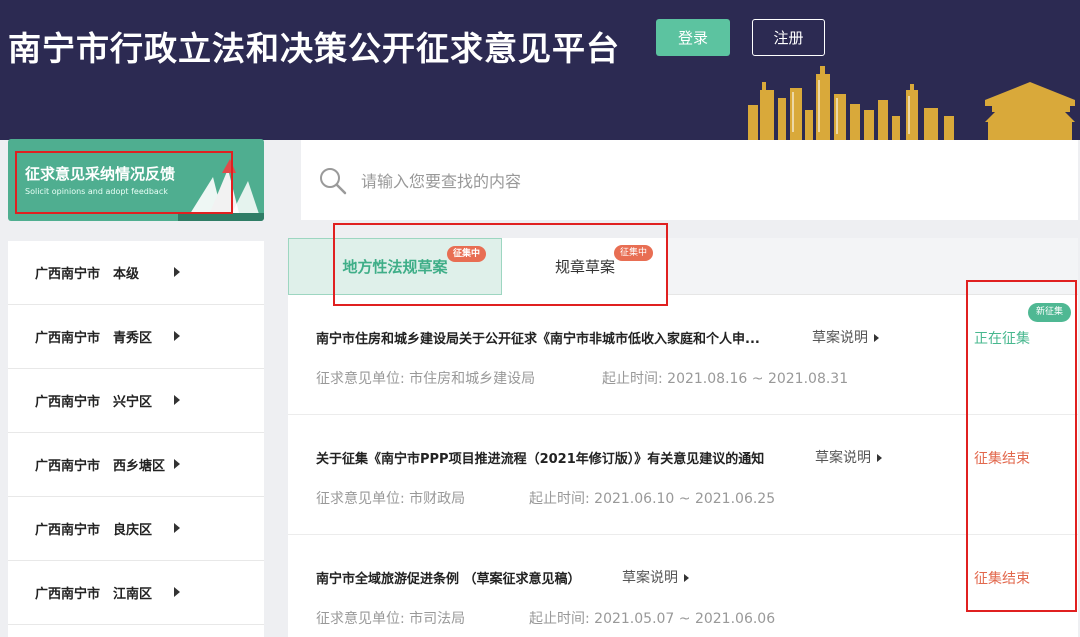 The image size is (1080, 637). Describe the element at coordinates (133, 402) in the screenshot. I see `sidebar-item-district: 兴宁区` at that location.